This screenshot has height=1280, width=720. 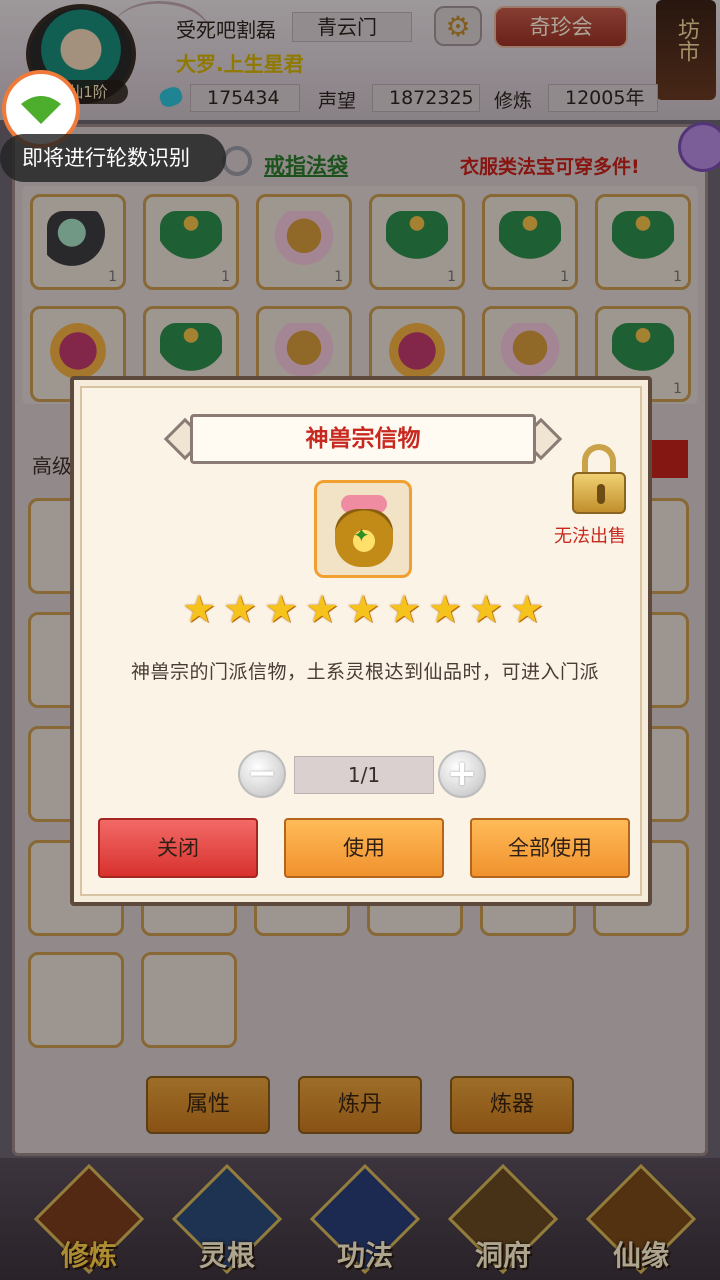 I want to click on toast-text: 即将进行轮数识别, so click(x=113, y=158).